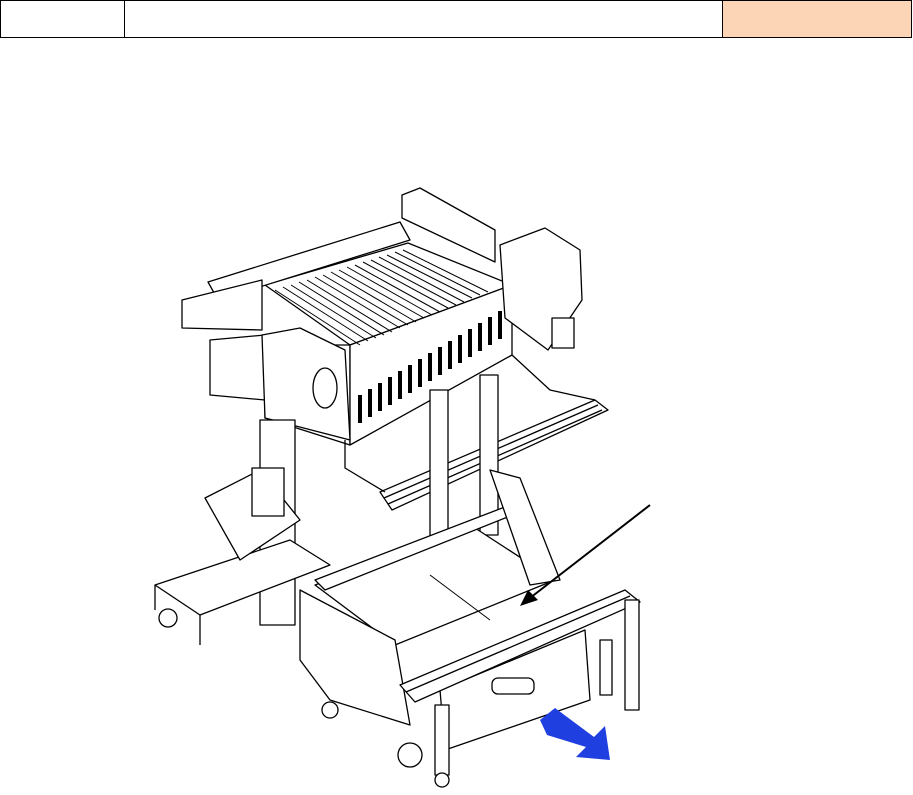  What do you see at coordinates (575, 734) in the screenshot?
I see `pull-direction-arrow` at bounding box center [575, 734].